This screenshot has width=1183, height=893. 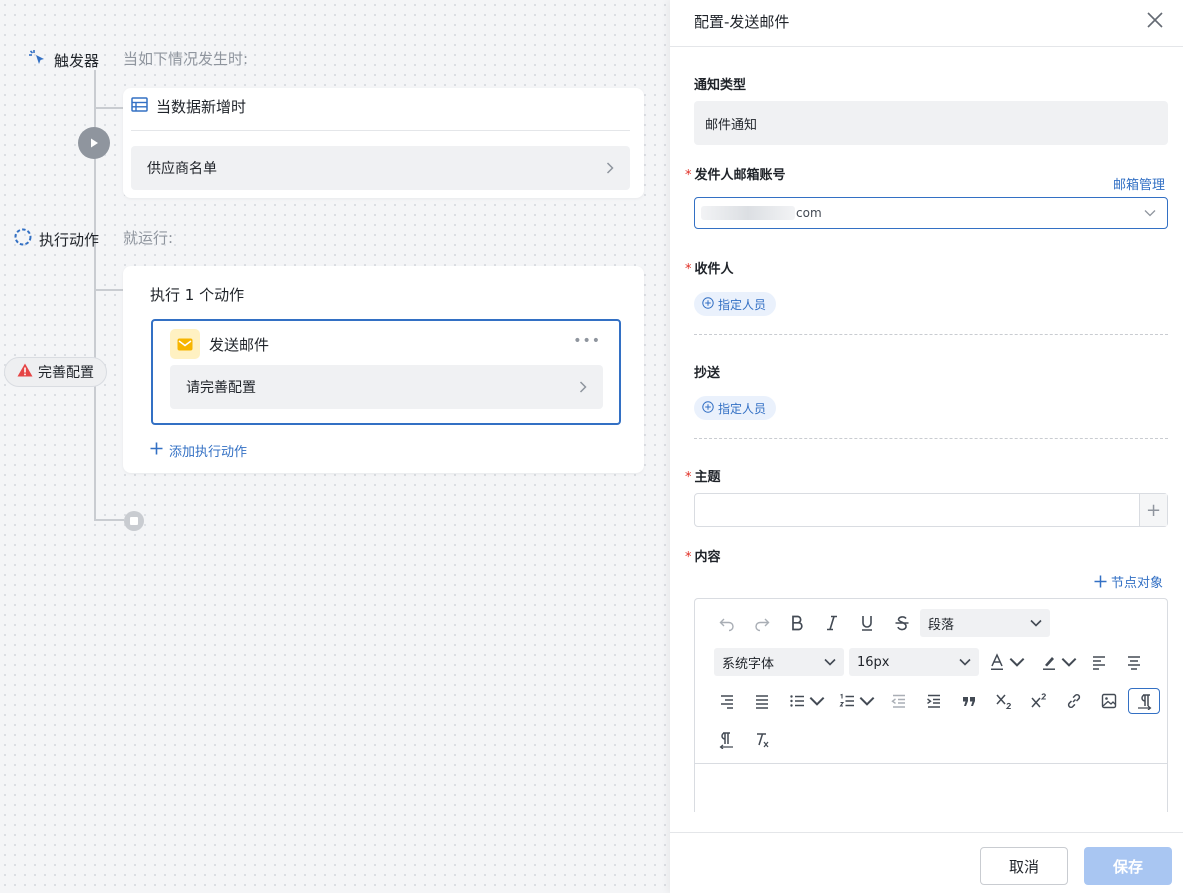 I want to click on end-node-icon, so click(x=134, y=521).